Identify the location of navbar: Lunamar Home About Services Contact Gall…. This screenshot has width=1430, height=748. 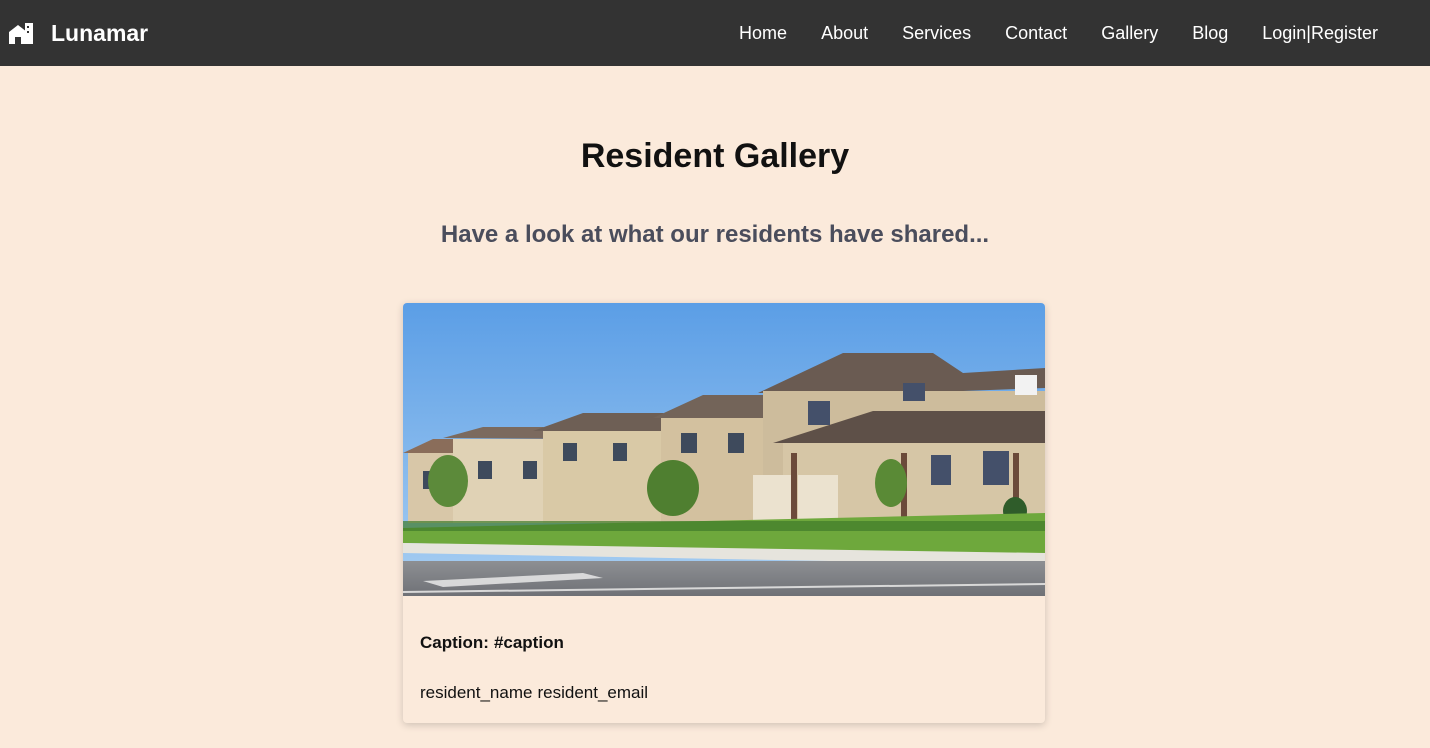
(715, 33).